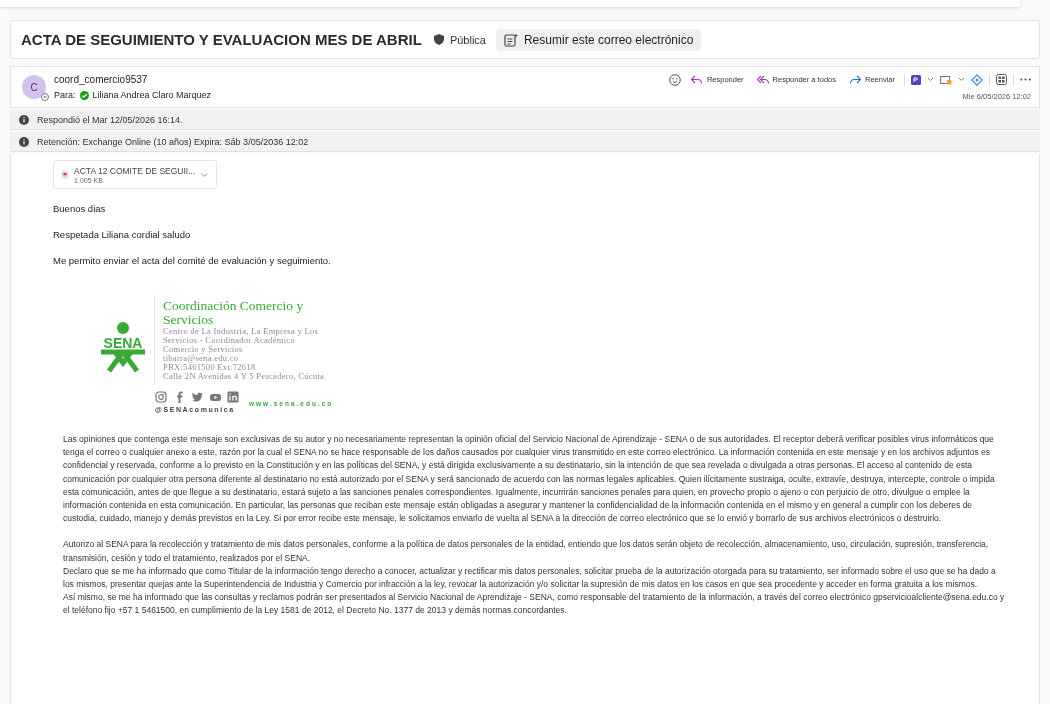 The image size is (1050, 704). Describe the element at coordinates (696, 79) in the screenshot. I see `reply-arrow-icon` at that location.